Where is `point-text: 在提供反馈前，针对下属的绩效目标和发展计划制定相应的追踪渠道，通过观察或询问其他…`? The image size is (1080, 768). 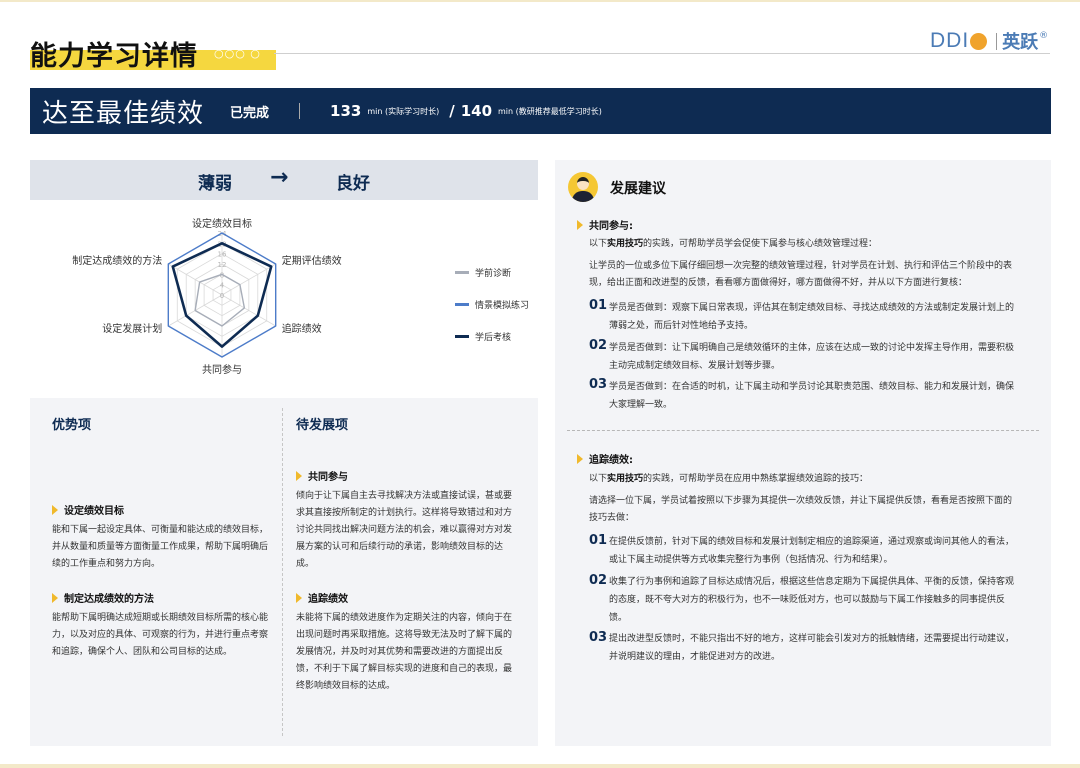 point-text: 在提供反馈前，针对下属的绩效目标和发展计划制定相应的追踪渠道，通过观察或询问其他… is located at coordinates (812, 551).